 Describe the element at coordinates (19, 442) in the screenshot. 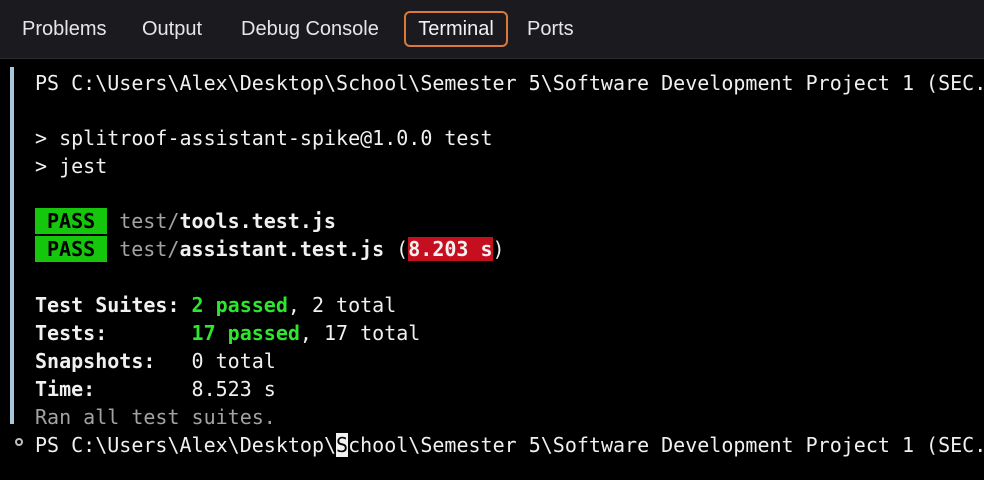

I see `command-decoration-circle-icon` at that location.